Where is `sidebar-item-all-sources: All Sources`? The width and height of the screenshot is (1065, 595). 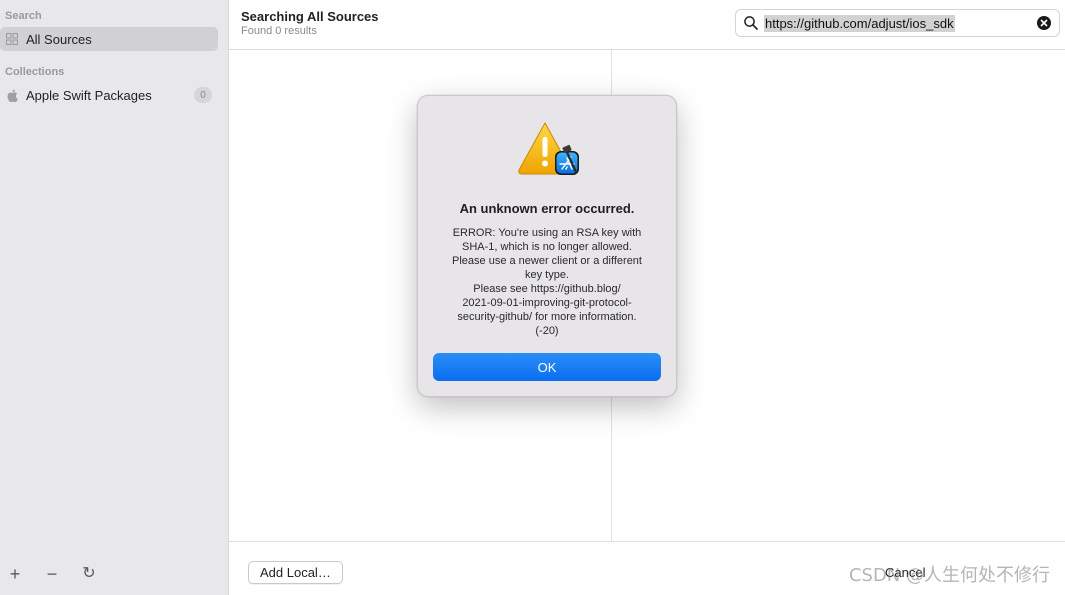
sidebar-item-all-sources: All Sources is located at coordinates (109, 39).